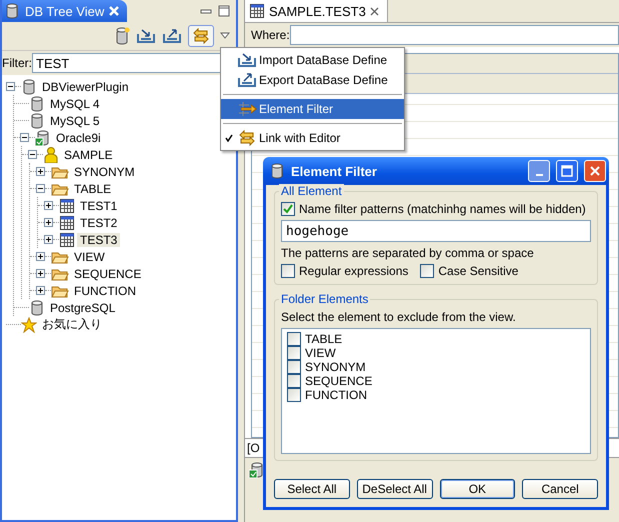  Describe the element at coordinates (253, 448) in the screenshot. I see `bottom-tab: [O` at that location.